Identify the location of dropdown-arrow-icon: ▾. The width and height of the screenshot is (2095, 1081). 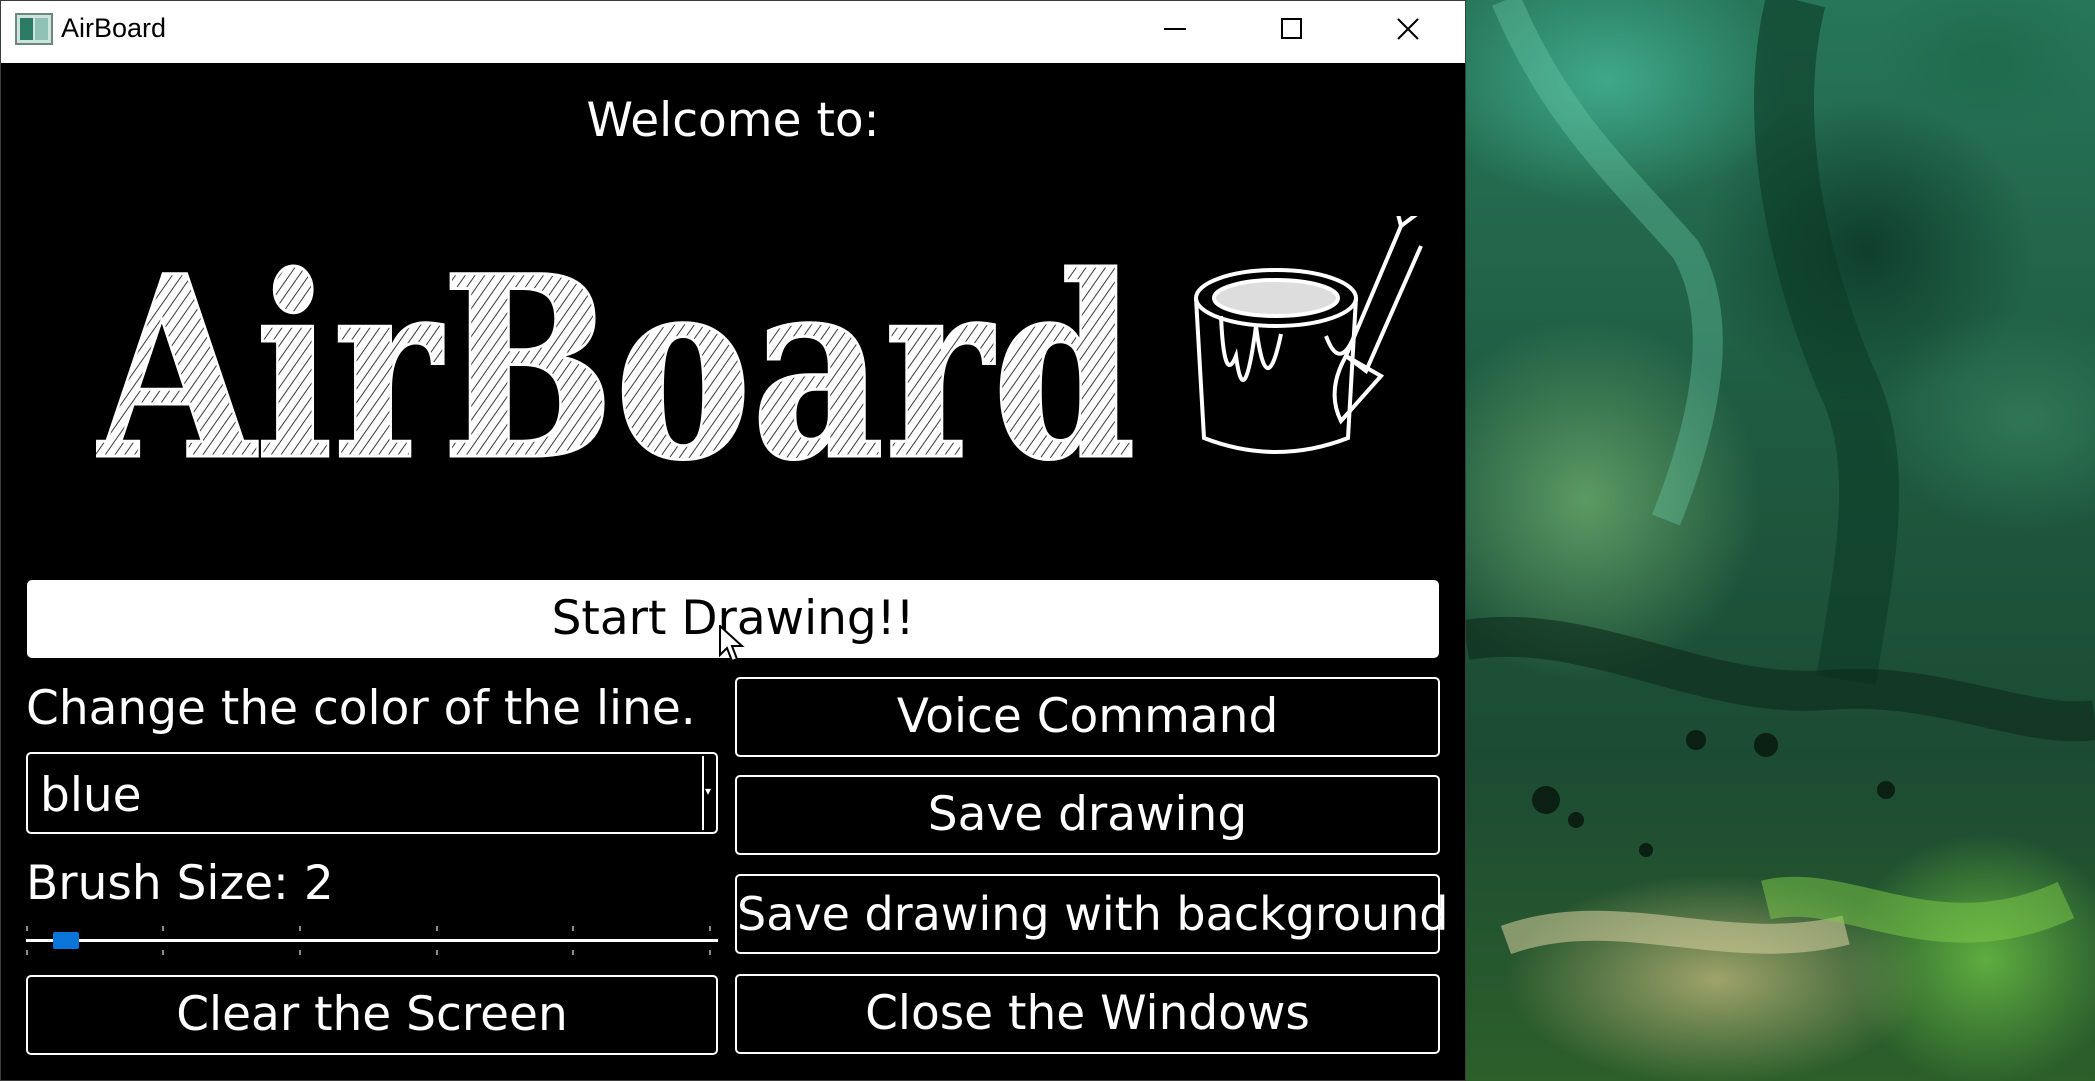
(708, 793).